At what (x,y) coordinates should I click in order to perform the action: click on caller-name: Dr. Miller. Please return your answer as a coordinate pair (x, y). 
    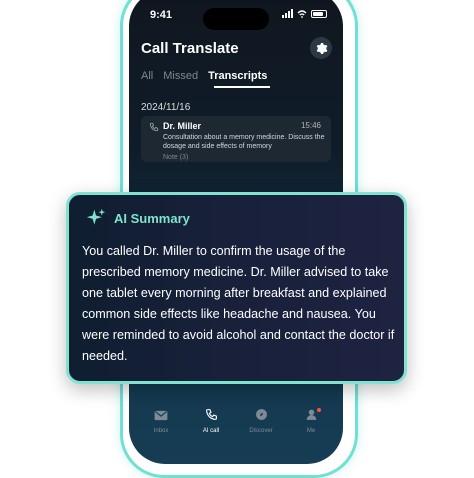
    Looking at the image, I should click on (182, 126).